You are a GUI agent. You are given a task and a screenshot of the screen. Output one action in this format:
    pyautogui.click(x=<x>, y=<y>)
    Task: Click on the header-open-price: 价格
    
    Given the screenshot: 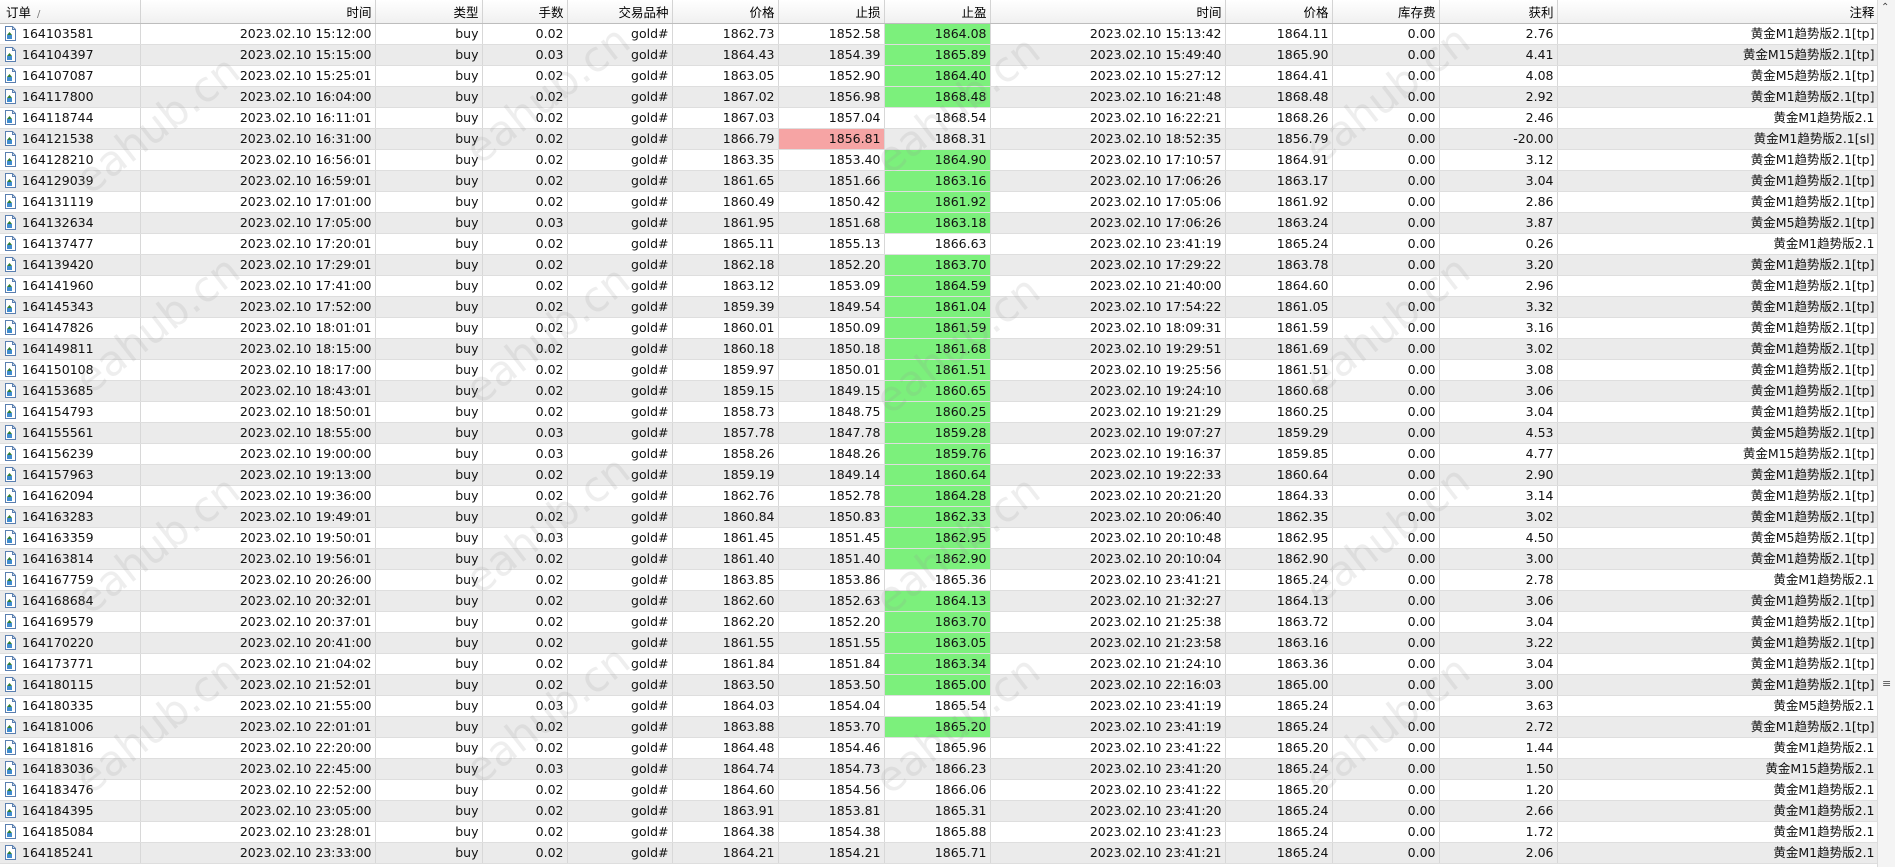 What is the action you would take?
    pyautogui.click(x=725, y=12)
    